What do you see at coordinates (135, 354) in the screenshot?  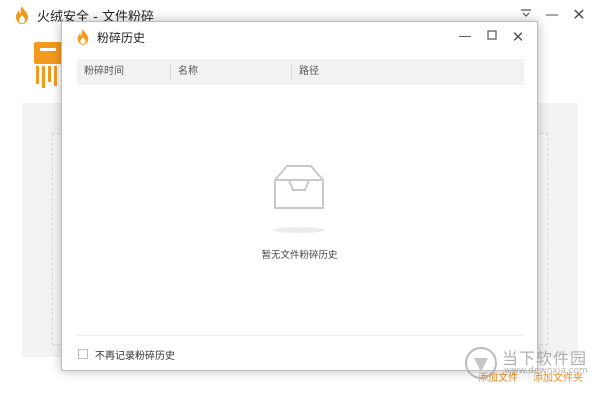 I see `stop-recording-label: 不再记录粉碎历史` at bounding box center [135, 354].